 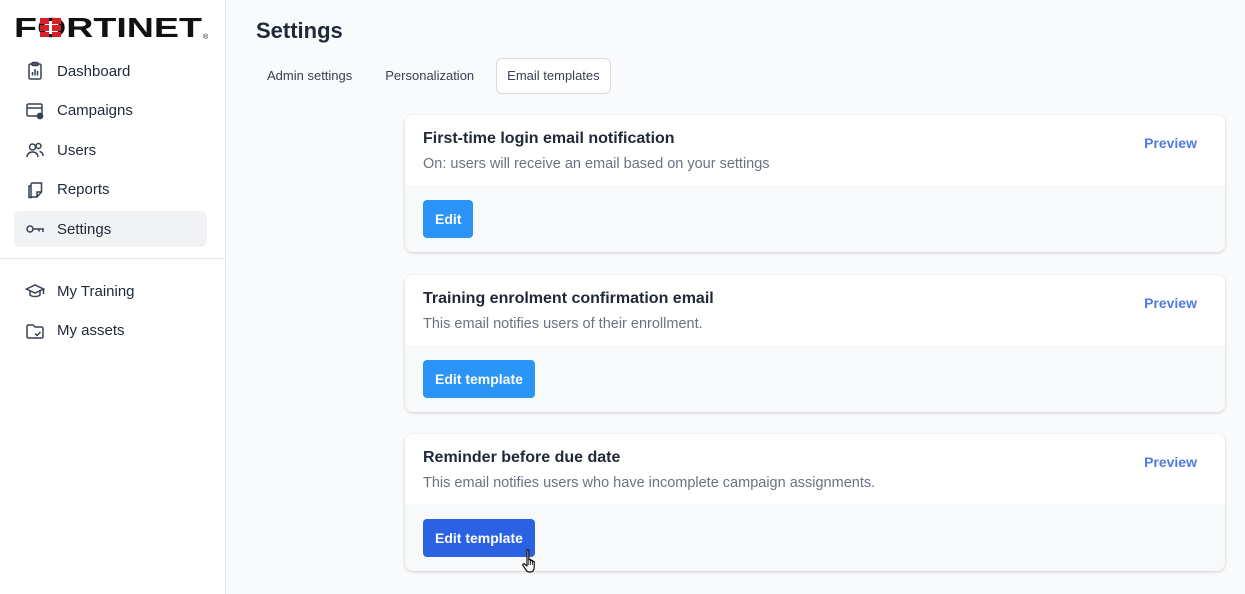 I want to click on report-icon, so click(x=35, y=189).